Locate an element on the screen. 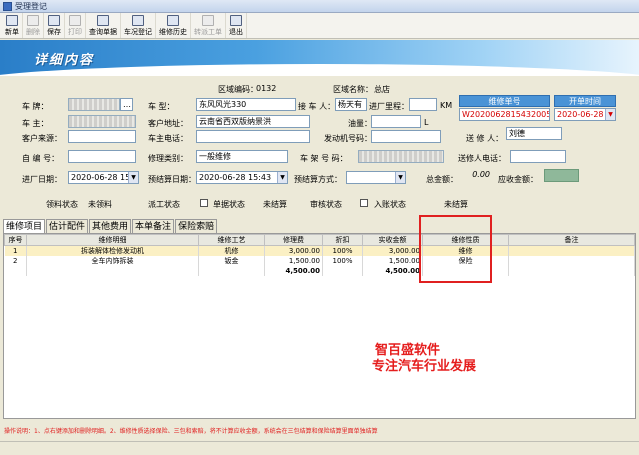 The height and width of the screenshot is (455, 639). pay-label: 预结算方式： is located at coordinates (318, 179).